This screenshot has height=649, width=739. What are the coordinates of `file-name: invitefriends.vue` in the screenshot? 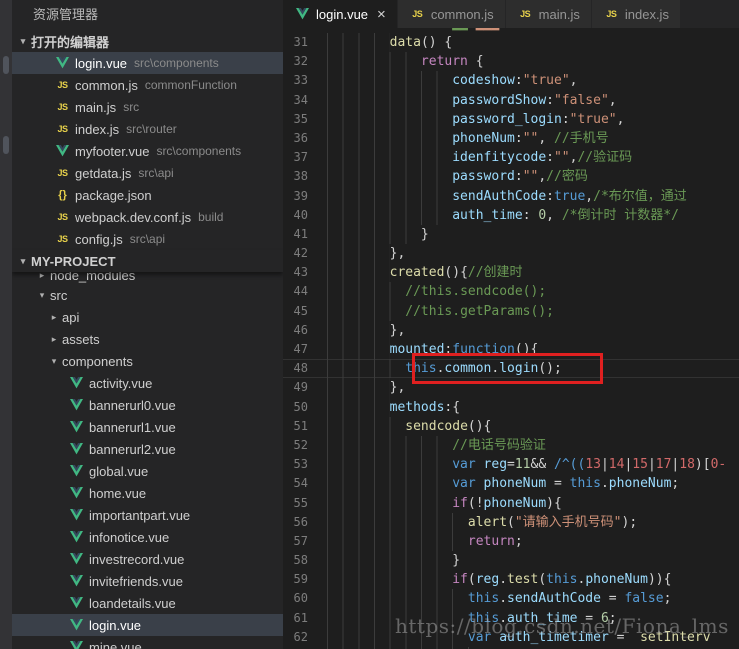 It's located at (136, 581).